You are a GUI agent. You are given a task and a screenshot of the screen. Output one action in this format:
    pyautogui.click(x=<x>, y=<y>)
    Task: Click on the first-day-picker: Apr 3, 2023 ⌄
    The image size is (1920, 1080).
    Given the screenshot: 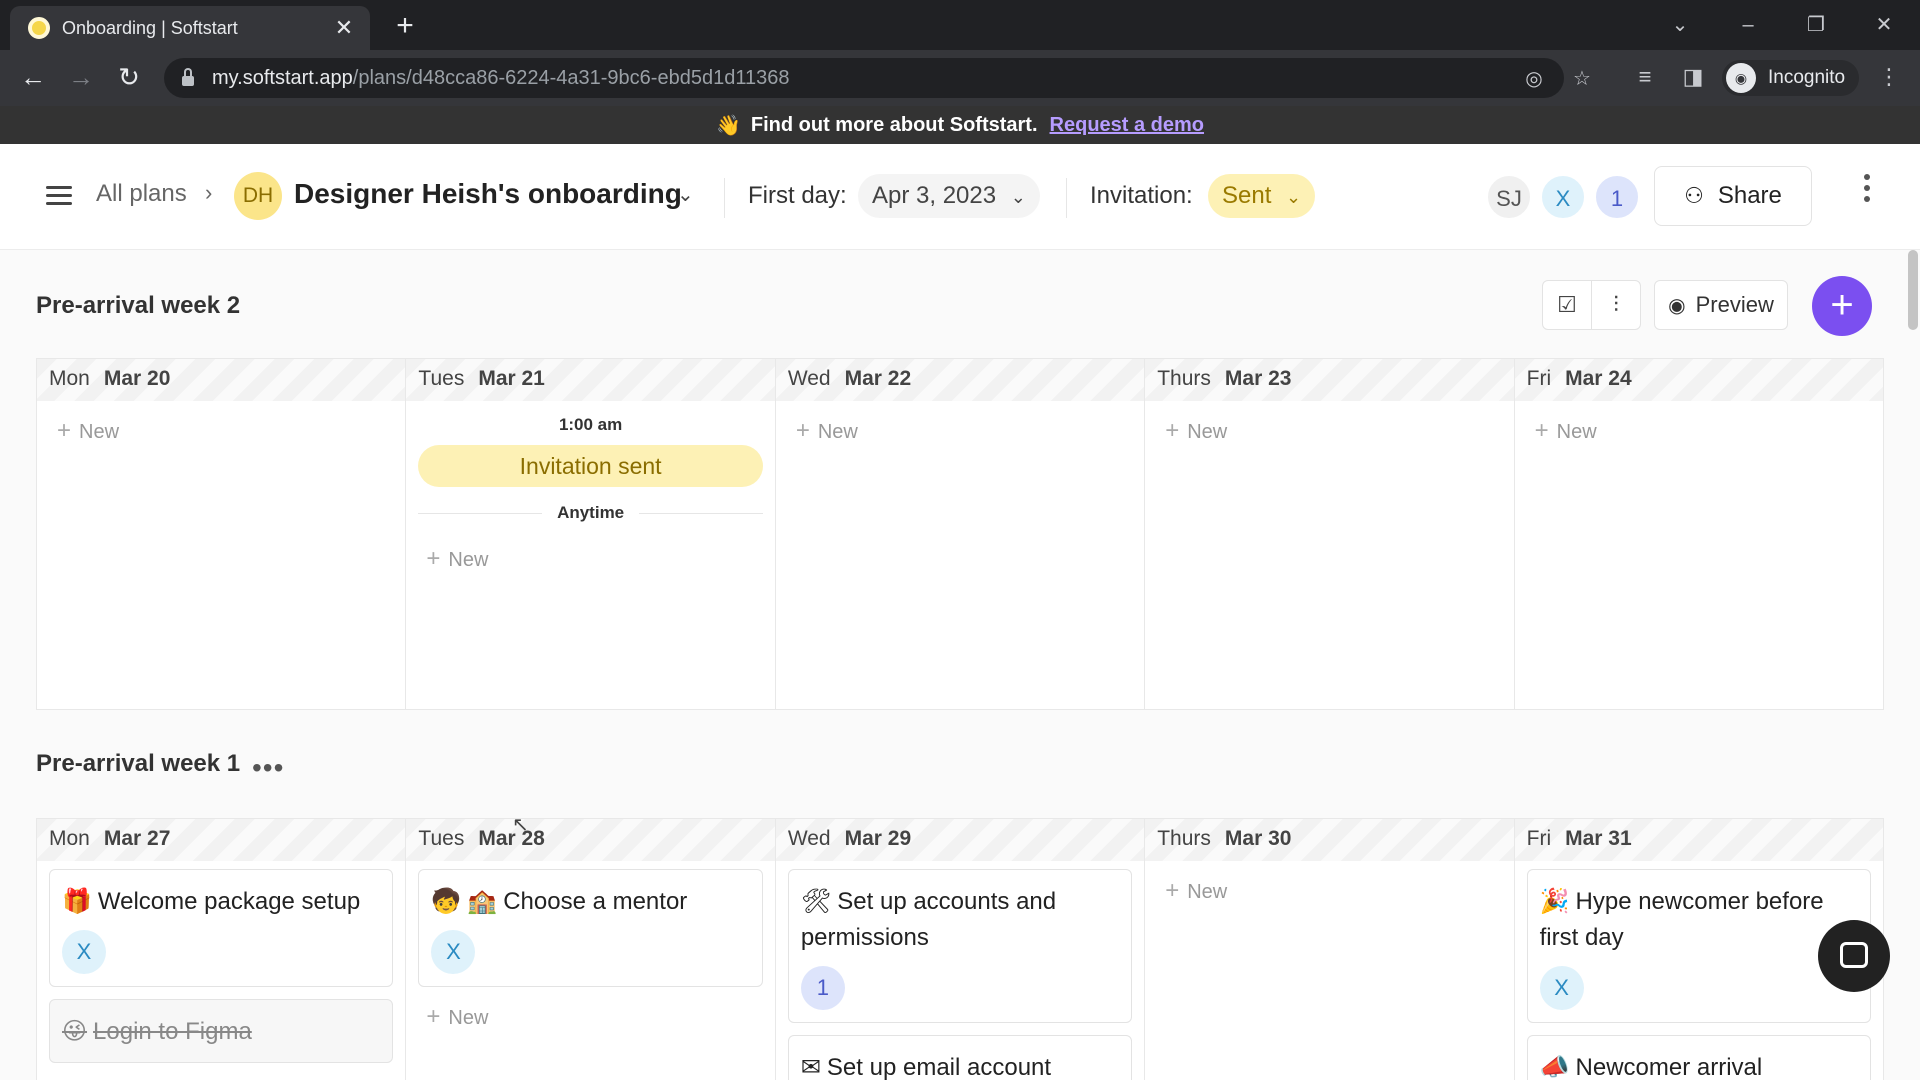 What is the action you would take?
    pyautogui.click(x=949, y=196)
    